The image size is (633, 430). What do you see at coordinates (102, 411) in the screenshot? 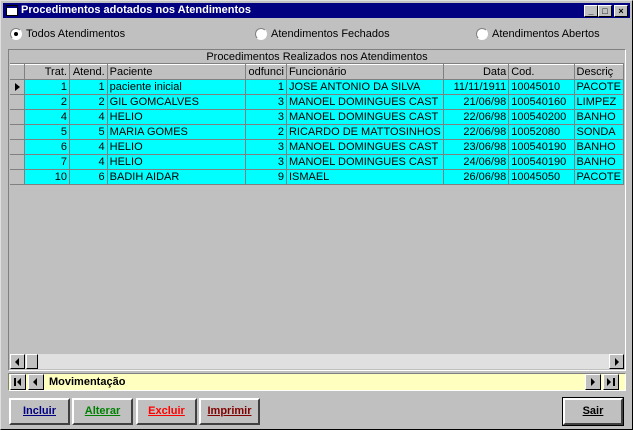
I see `alterar-button: Alterar` at bounding box center [102, 411].